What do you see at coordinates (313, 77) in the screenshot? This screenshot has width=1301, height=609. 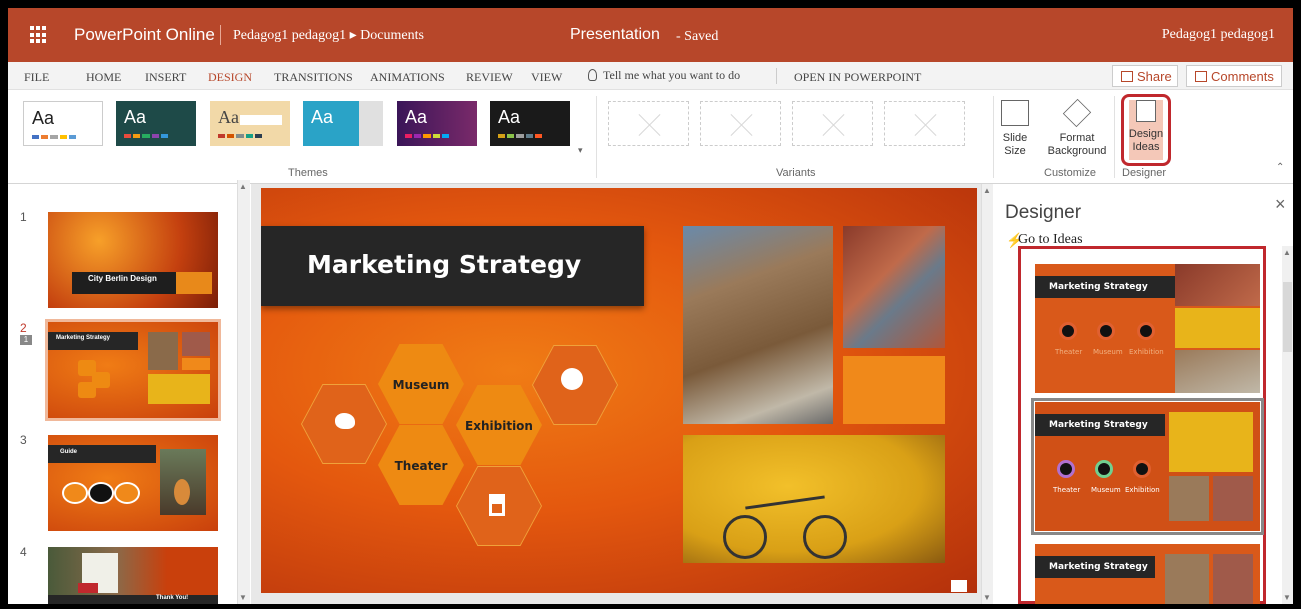 I see `tab-transitions: TRANSITIONS` at bounding box center [313, 77].